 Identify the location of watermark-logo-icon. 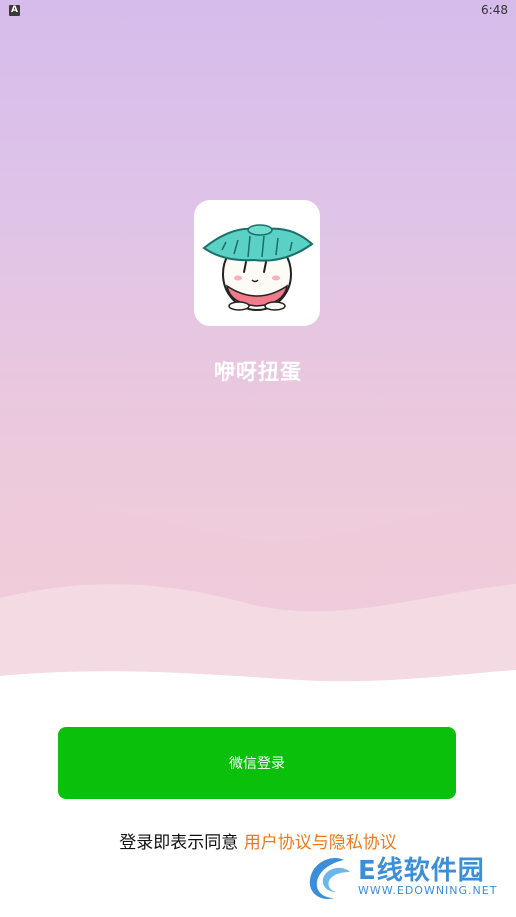
(329, 879).